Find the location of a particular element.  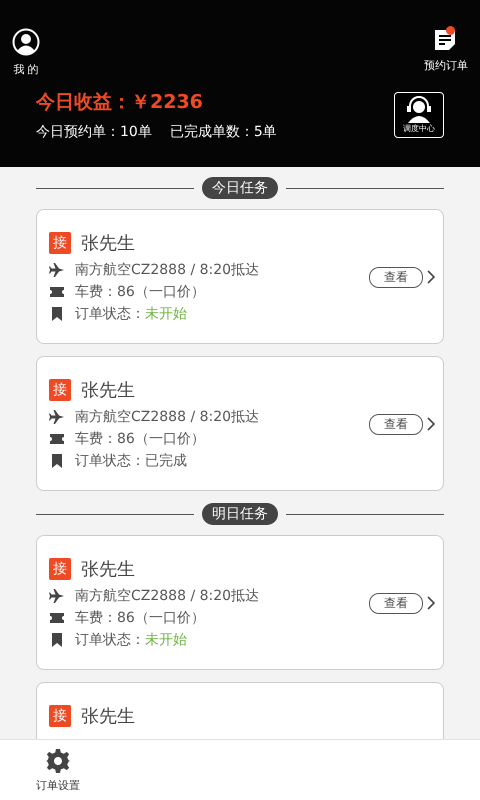

order-card: 接 张先生 南方航空CZ2888 / 8:20抵达 车费：86（一口价） 订单状态：已完成 查看 is located at coordinates (240, 423).